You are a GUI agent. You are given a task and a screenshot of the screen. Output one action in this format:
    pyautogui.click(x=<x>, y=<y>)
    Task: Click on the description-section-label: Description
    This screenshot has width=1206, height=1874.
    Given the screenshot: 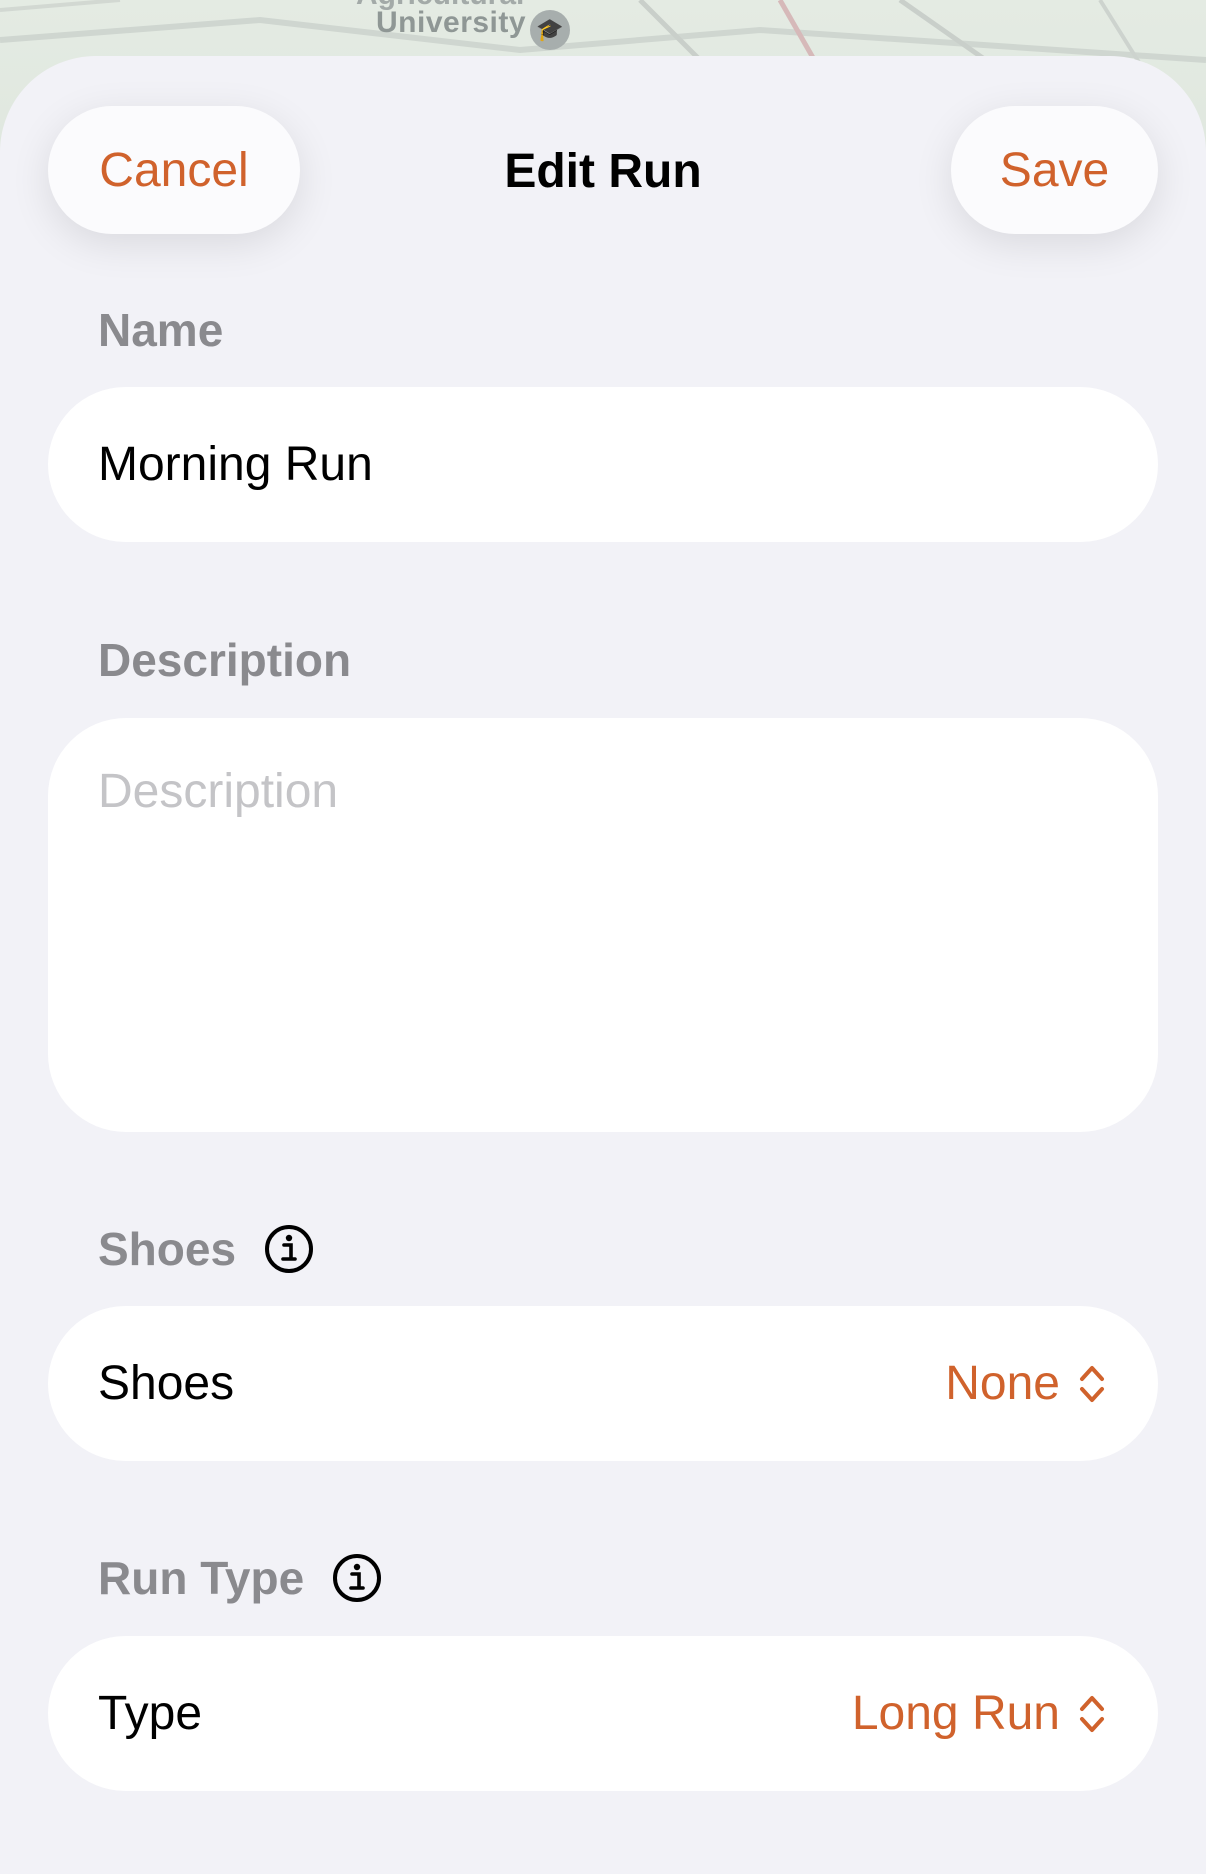 What is the action you would take?
    pyautogui.click(x=224, y=660)
    